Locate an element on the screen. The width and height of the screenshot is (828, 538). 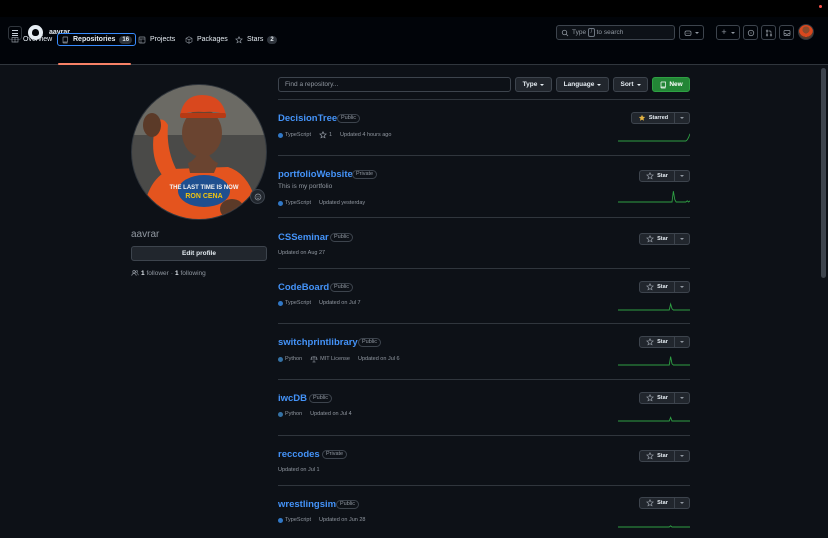
edit-profile-button: Edit profile is located at coordinates (199, 253).